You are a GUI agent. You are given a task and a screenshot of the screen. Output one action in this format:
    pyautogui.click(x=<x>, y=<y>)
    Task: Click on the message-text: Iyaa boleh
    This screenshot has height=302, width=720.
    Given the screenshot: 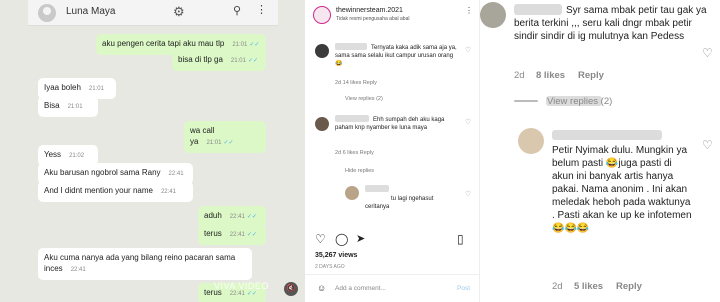 What is the action you would take?
    pyautogui.click(x=62, y=87)
    